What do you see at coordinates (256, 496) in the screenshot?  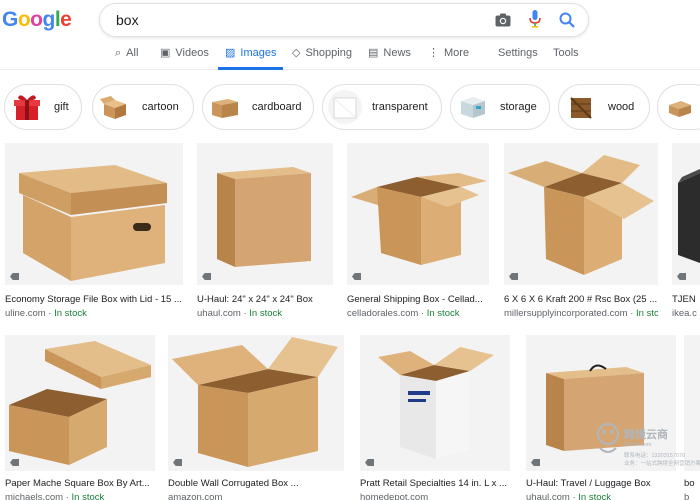 I see `result-source: amazon.com` at bounding box center [256, 496].